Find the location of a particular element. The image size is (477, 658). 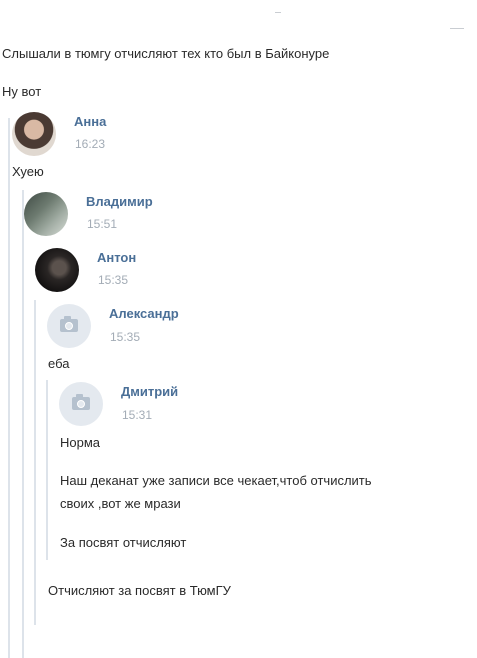

avatar-anton is located at coordinates (57, 270).